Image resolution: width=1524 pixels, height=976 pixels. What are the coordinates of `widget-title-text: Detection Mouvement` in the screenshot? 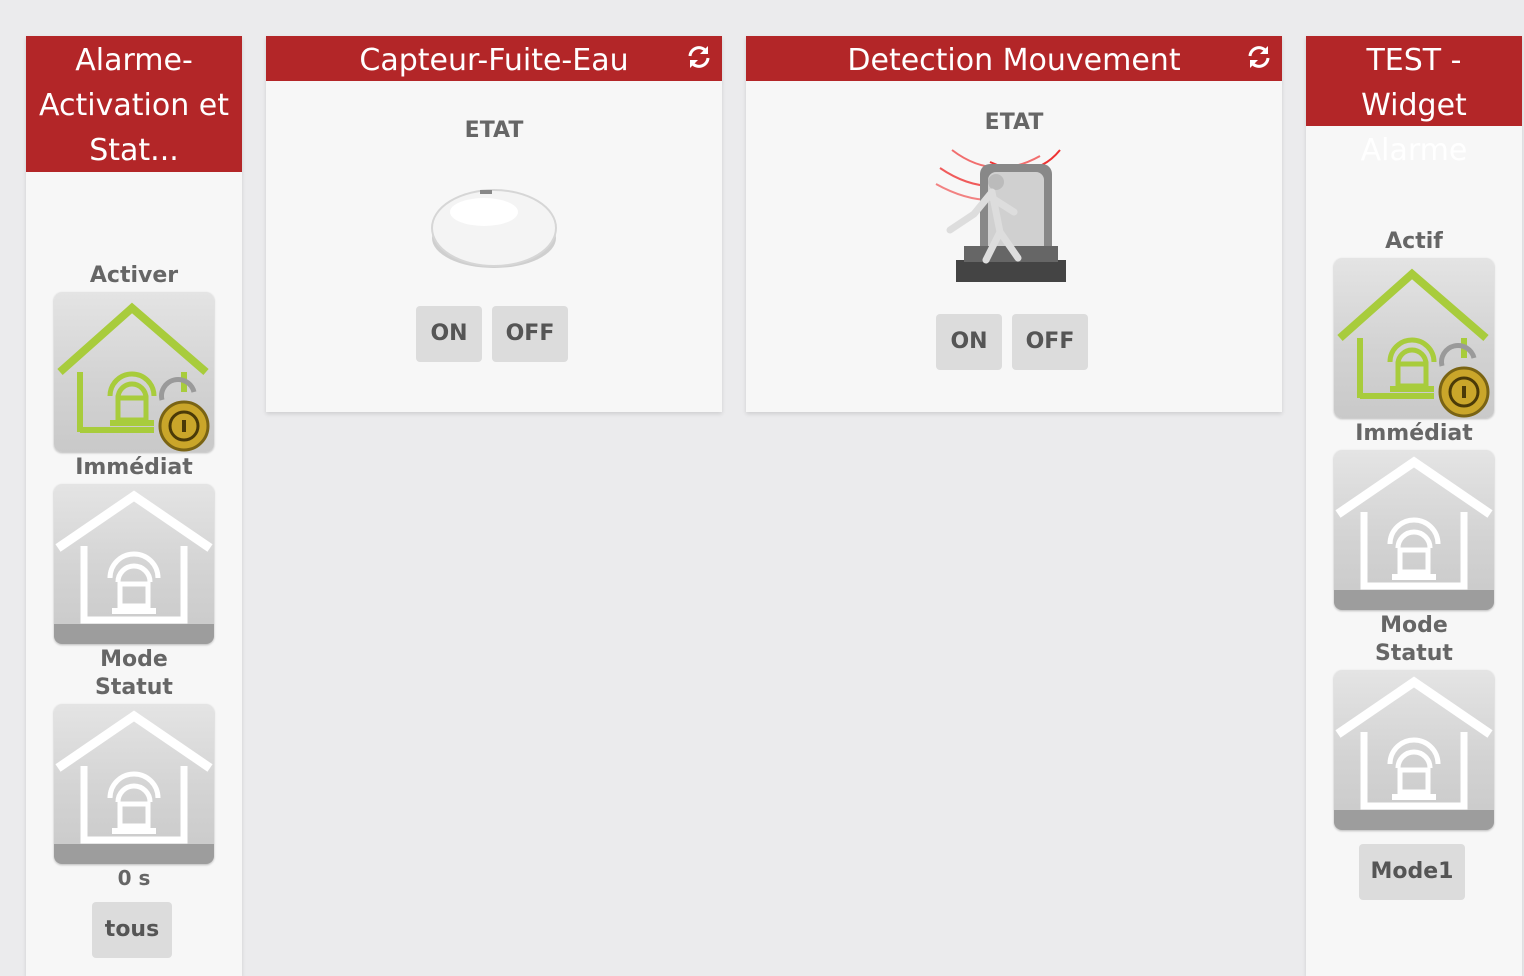 It's located at (1014, 60).